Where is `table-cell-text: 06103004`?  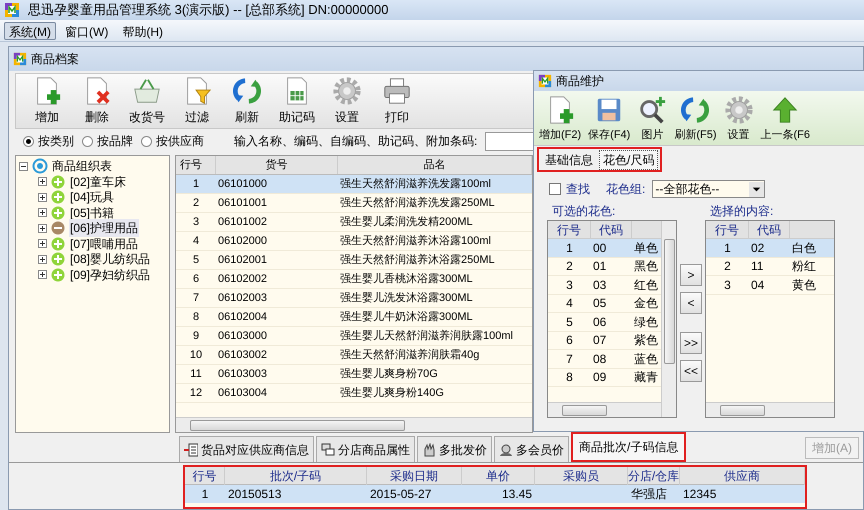 table-cell-text: 06103004 is located at coordinates (242, 393).